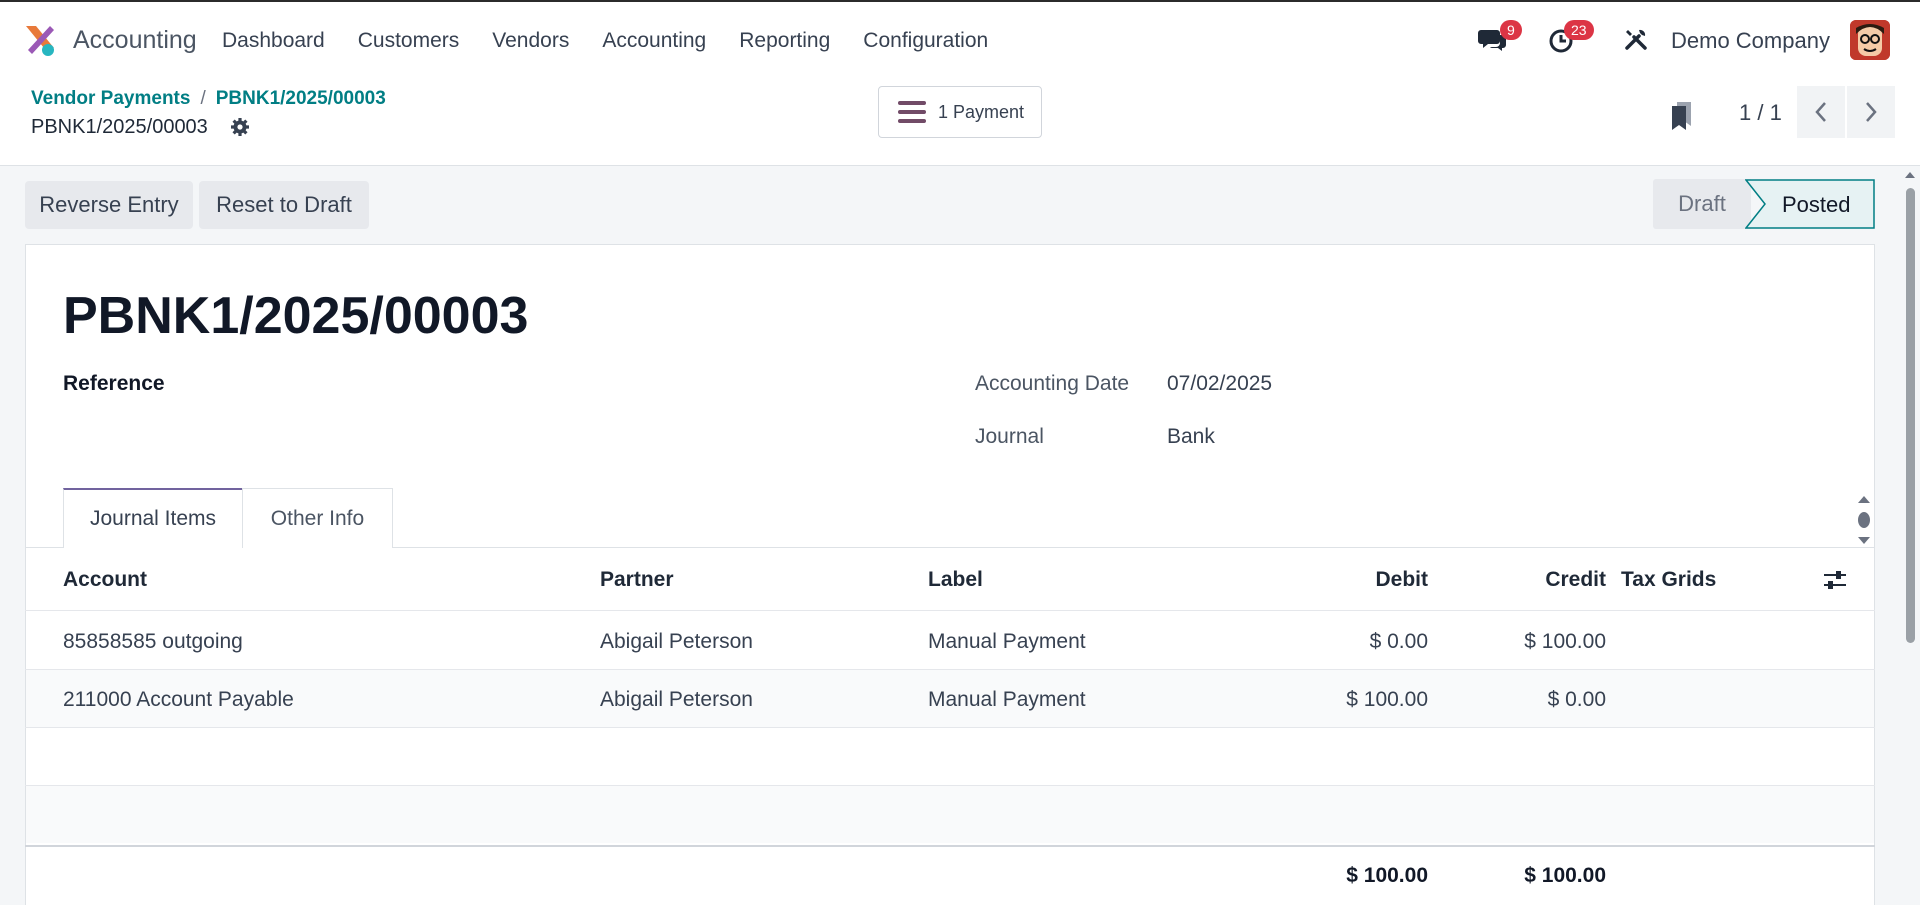  What do you see at coordinates (1579, 30) in the screenshot?
I see `activities-badge: 23` at bounding box center [1579, 30].